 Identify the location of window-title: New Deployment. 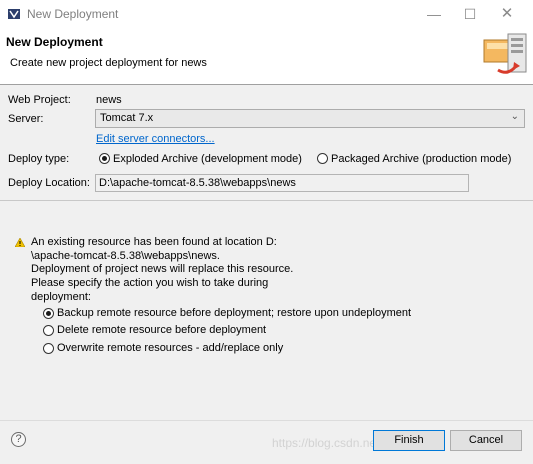
(73, 14).